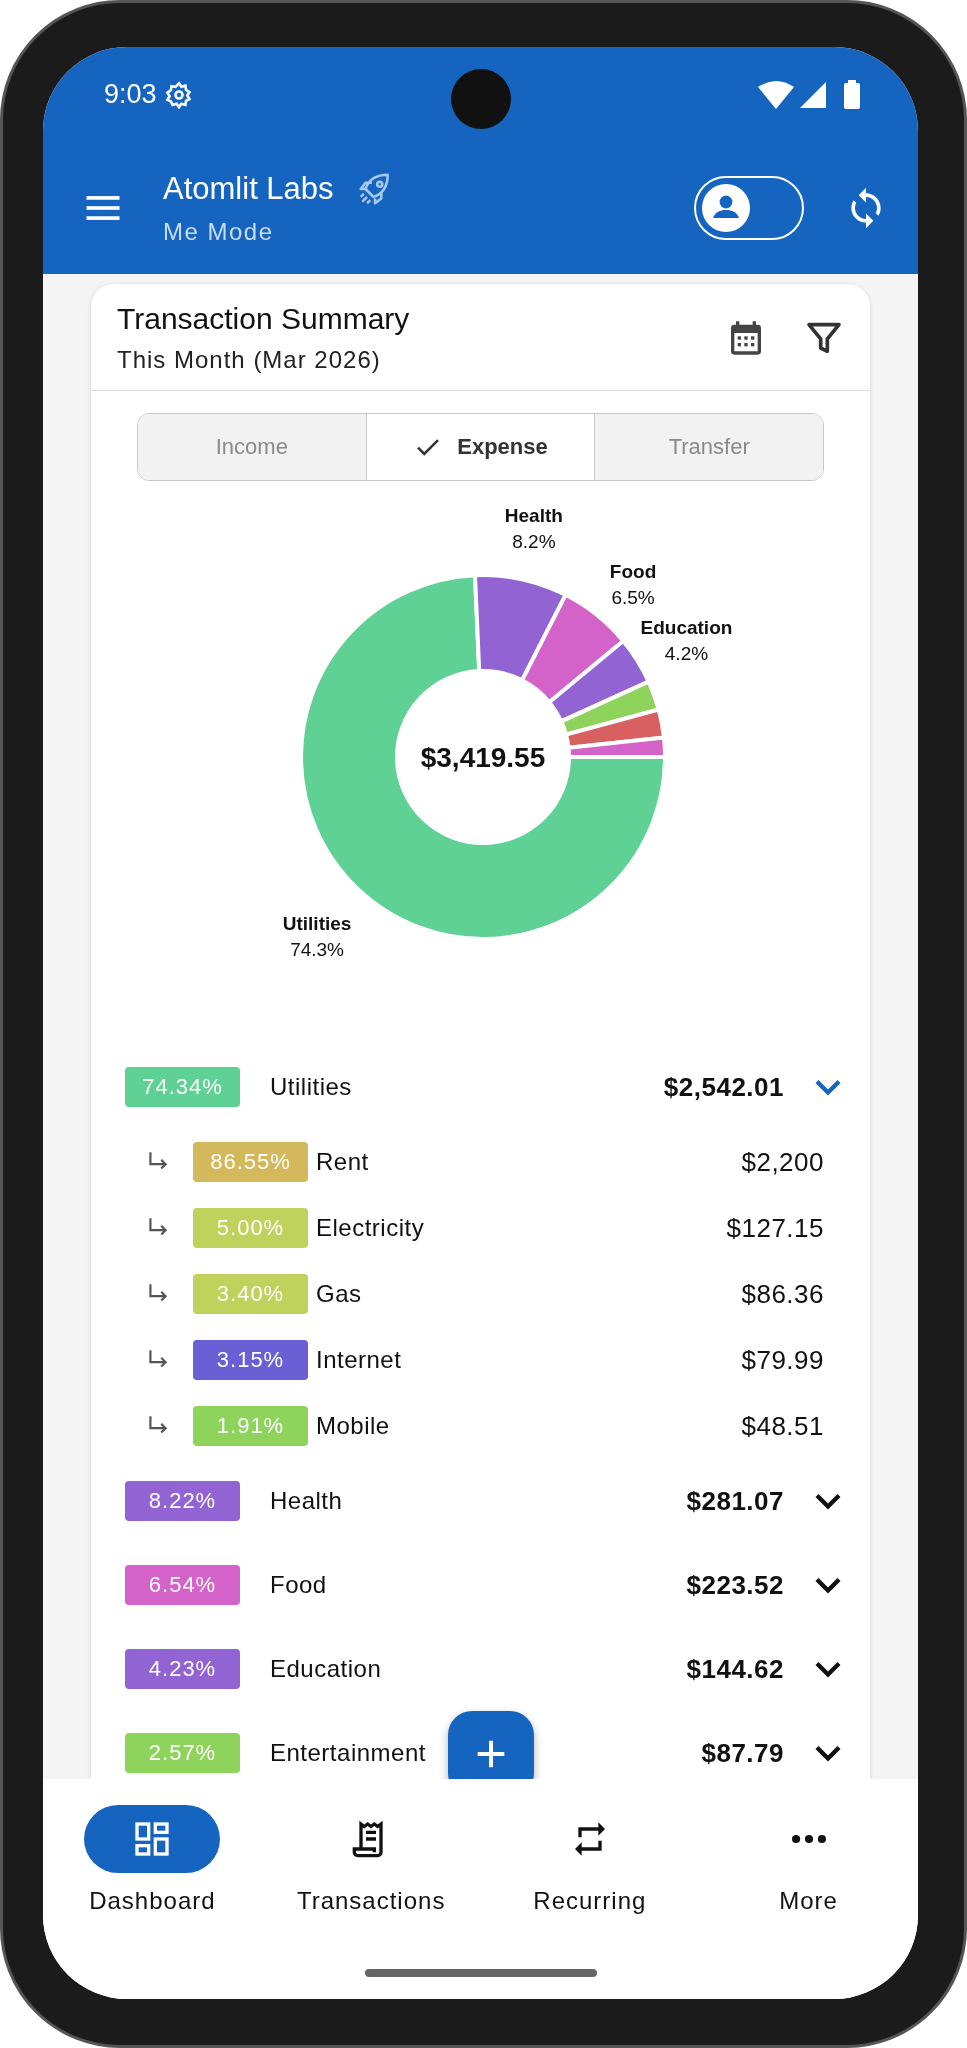 Image resolution: width=967 pixels, height=2048 pixels. Describe the element at coordinates (342, 1162) in the screenshot. I see `subcategory-name: Rent` at that location.